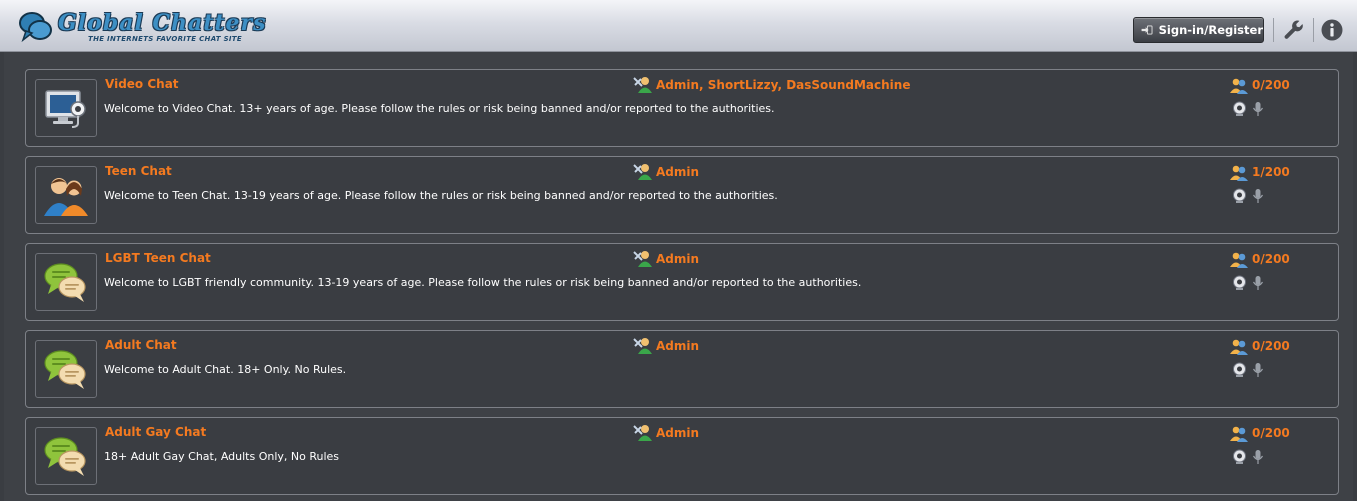 The height and width of the screenshot is (501, 1357). I want to click on login-arrow-icon, so click(1147, 30).